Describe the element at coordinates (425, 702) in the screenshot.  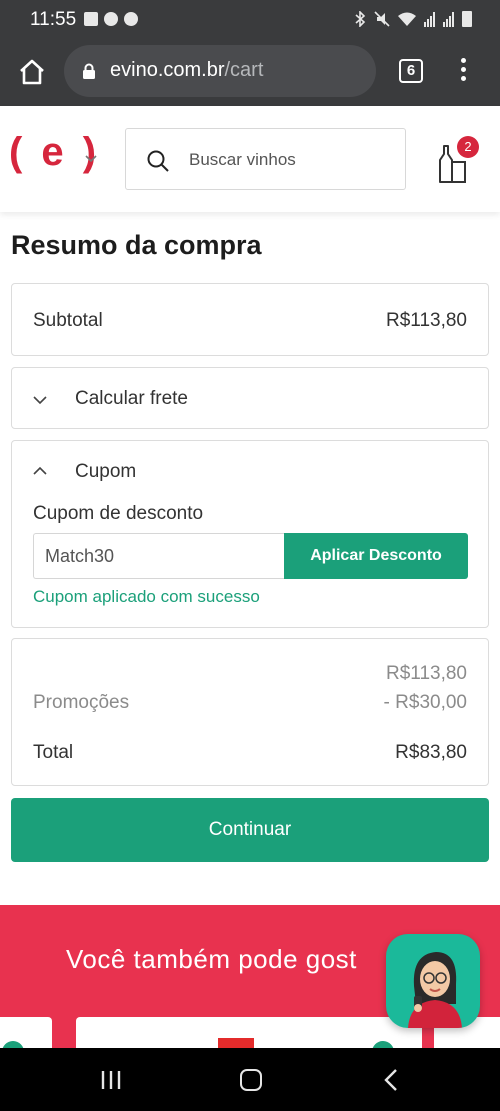
I see `promotions-value: - R$30,00` at that location.